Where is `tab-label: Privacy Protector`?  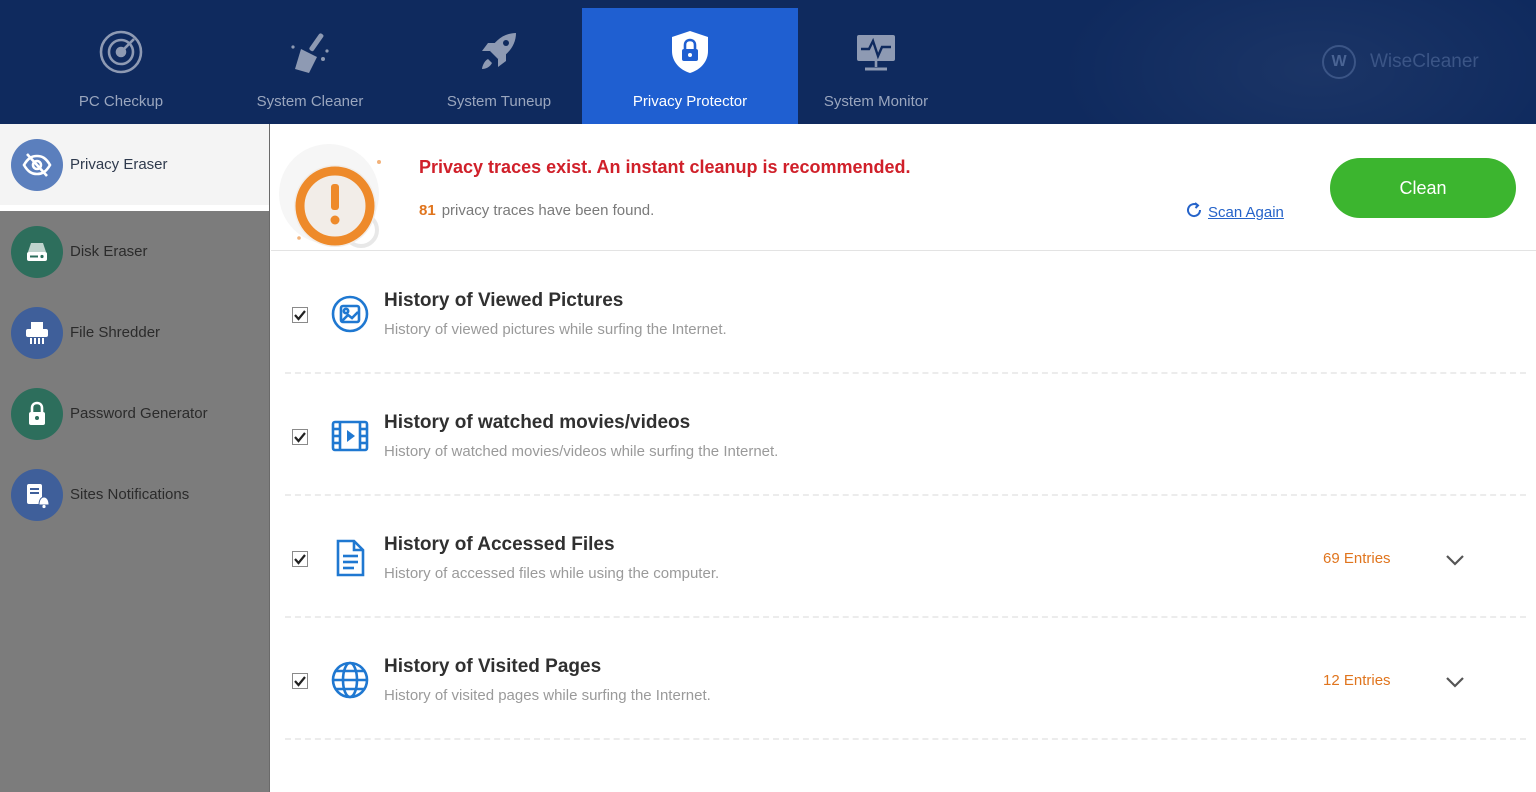 tab-label: Privacy Protector is located at coordinates (690, 101).